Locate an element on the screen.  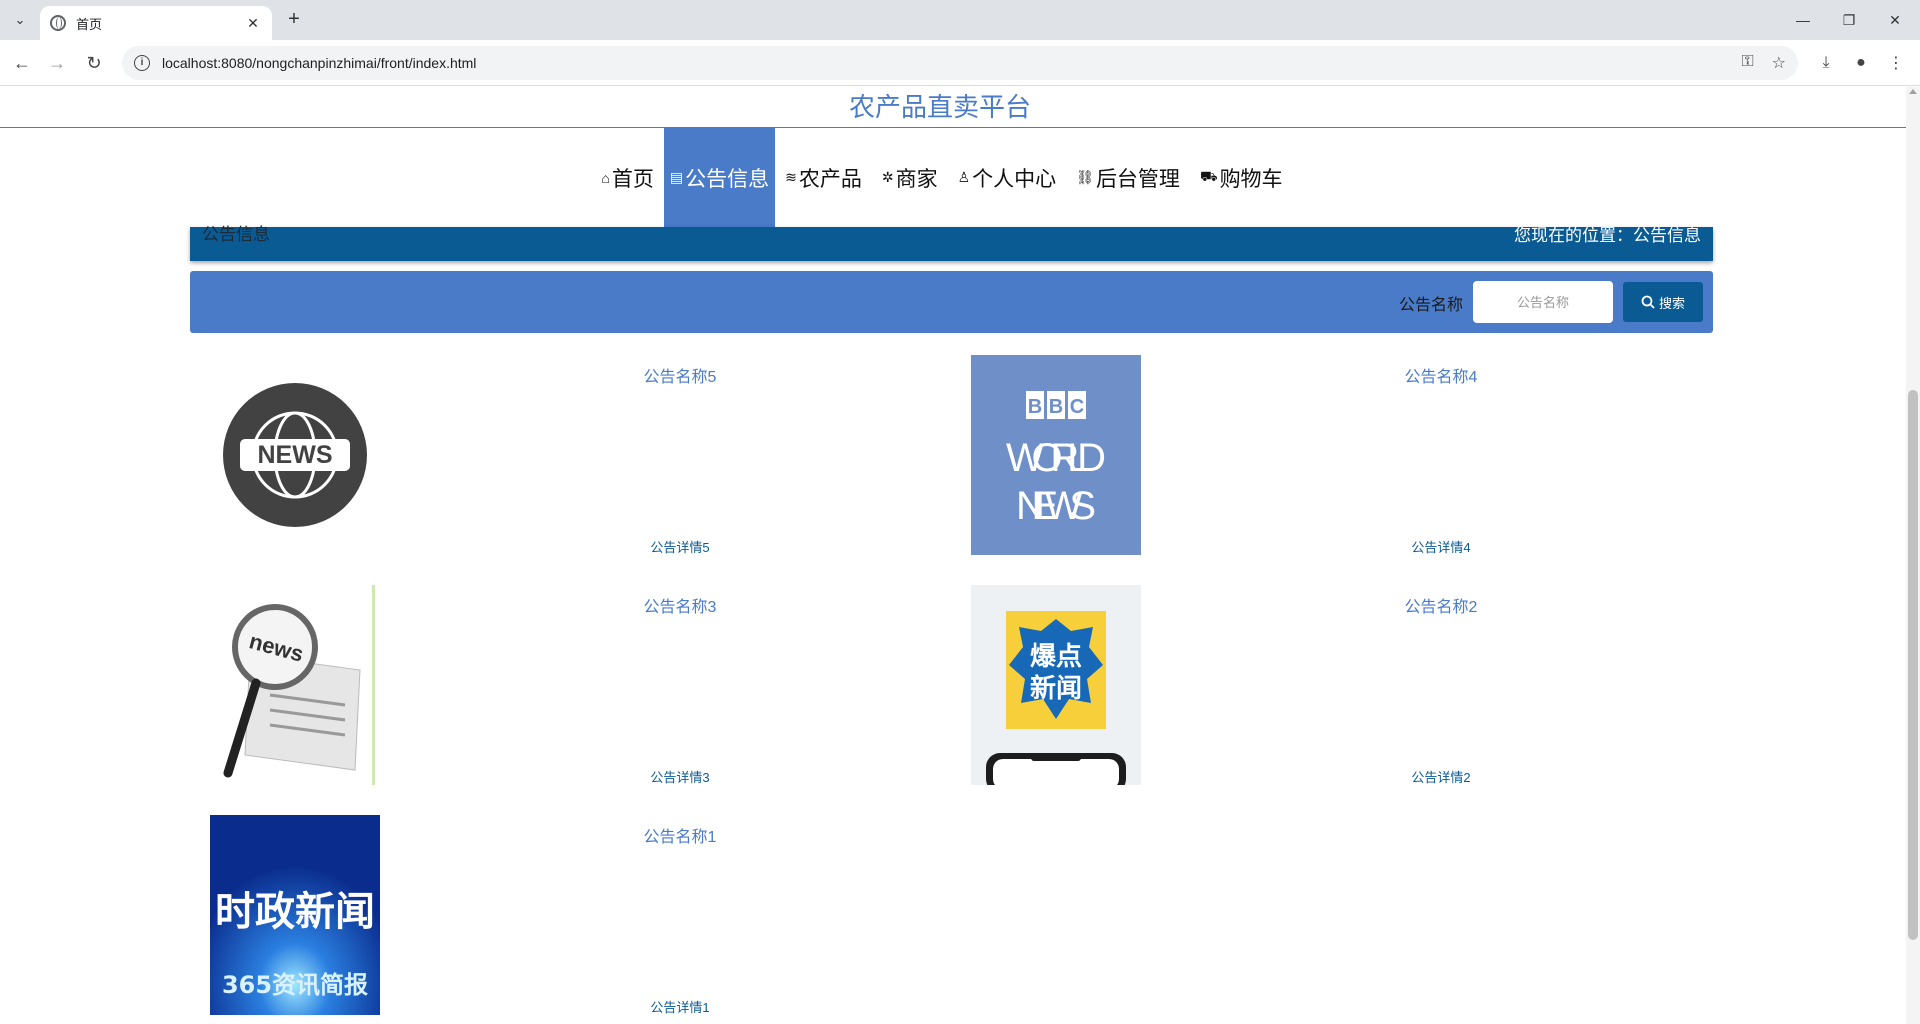
notice-icon: ▤ is located at coordinates (676, 177).